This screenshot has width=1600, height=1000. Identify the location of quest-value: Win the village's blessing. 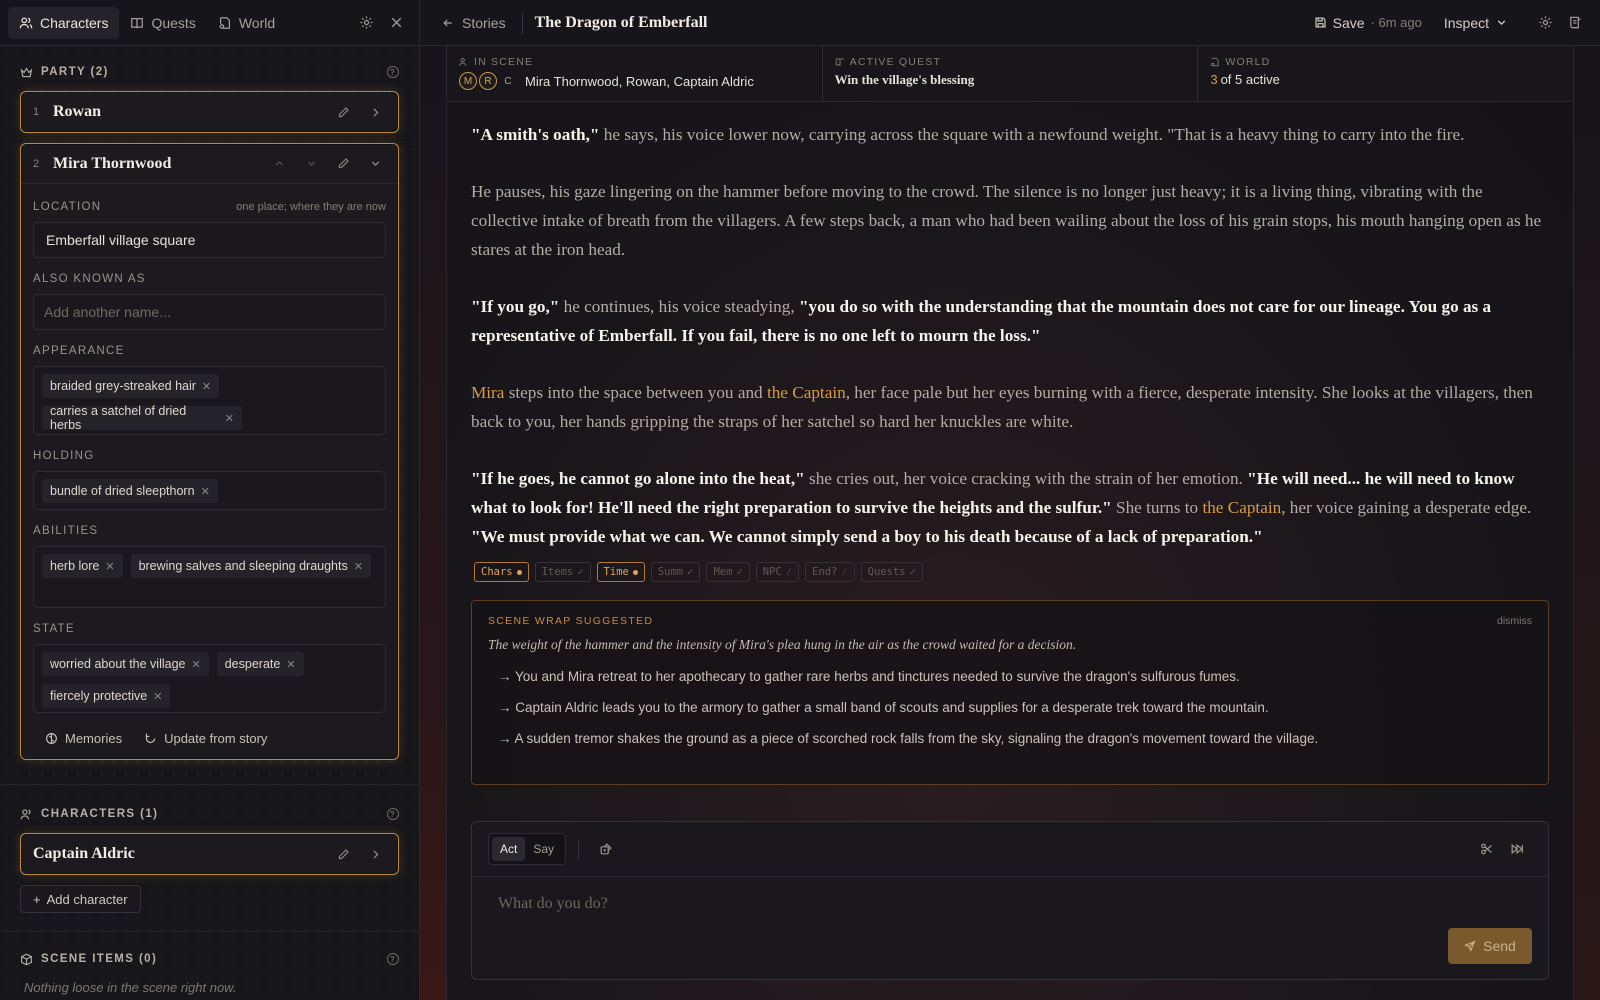
(904, 79).